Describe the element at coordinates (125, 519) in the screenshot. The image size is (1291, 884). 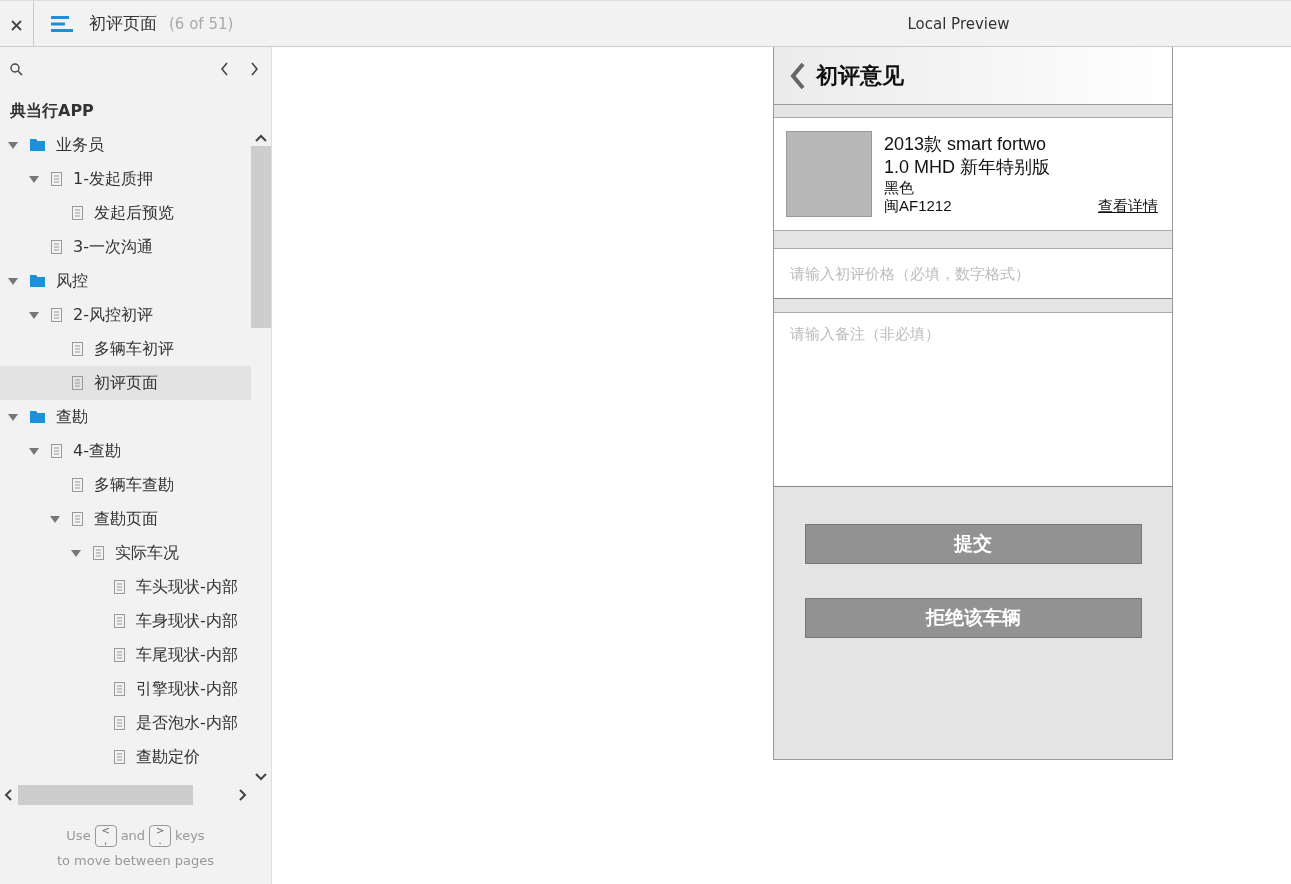
I see `tree-item: 查勘页面` at that location.